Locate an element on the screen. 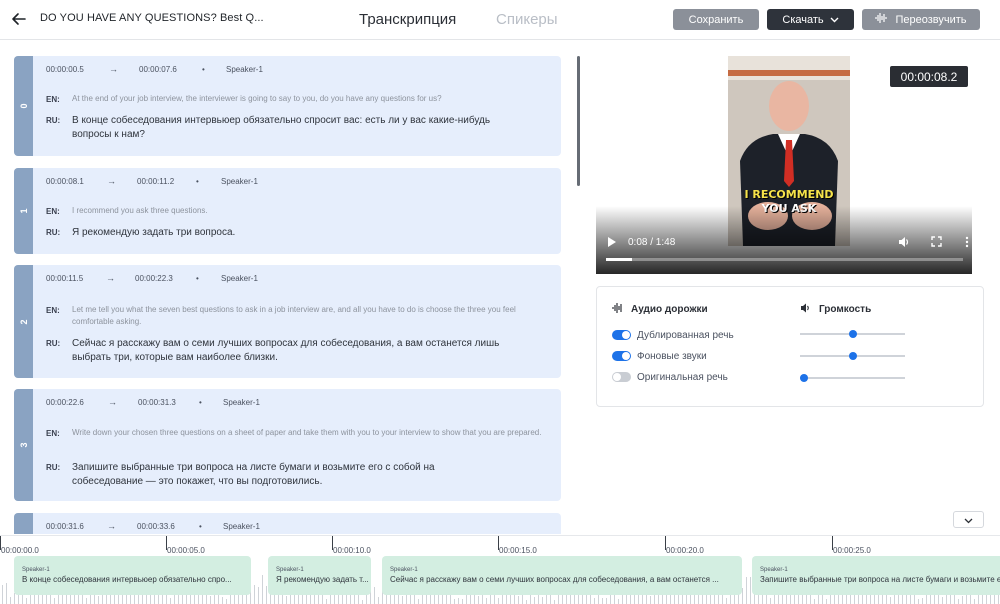 The image size is (1000, 604). segment-translation-text: Я рекомендую задать три вопроса. is located at coordinates (282, 233).